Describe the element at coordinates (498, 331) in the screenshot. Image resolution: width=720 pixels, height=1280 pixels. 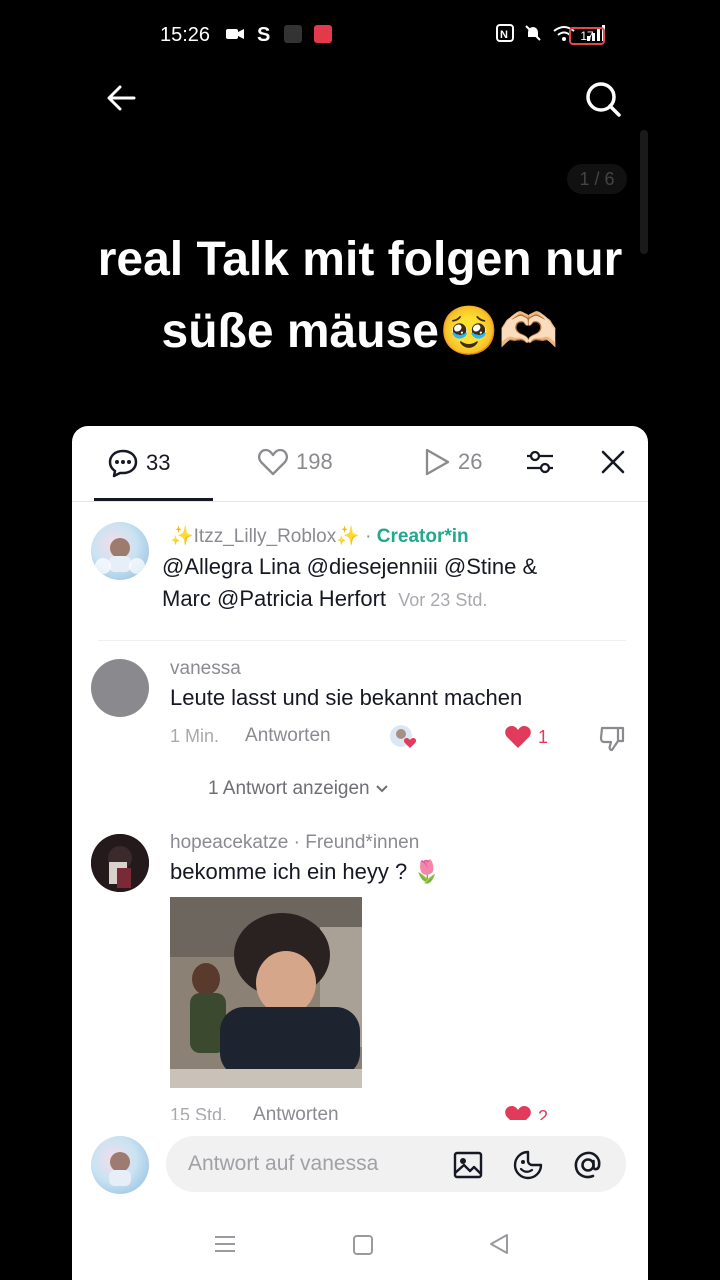
I see `headline-emoji: 🥹🫶🏻` at that location.